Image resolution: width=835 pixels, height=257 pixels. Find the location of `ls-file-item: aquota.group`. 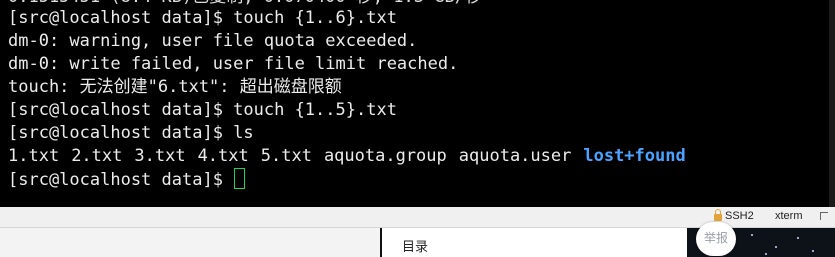

ls-file-item: aquota.group is located at coordinates (385, 156).